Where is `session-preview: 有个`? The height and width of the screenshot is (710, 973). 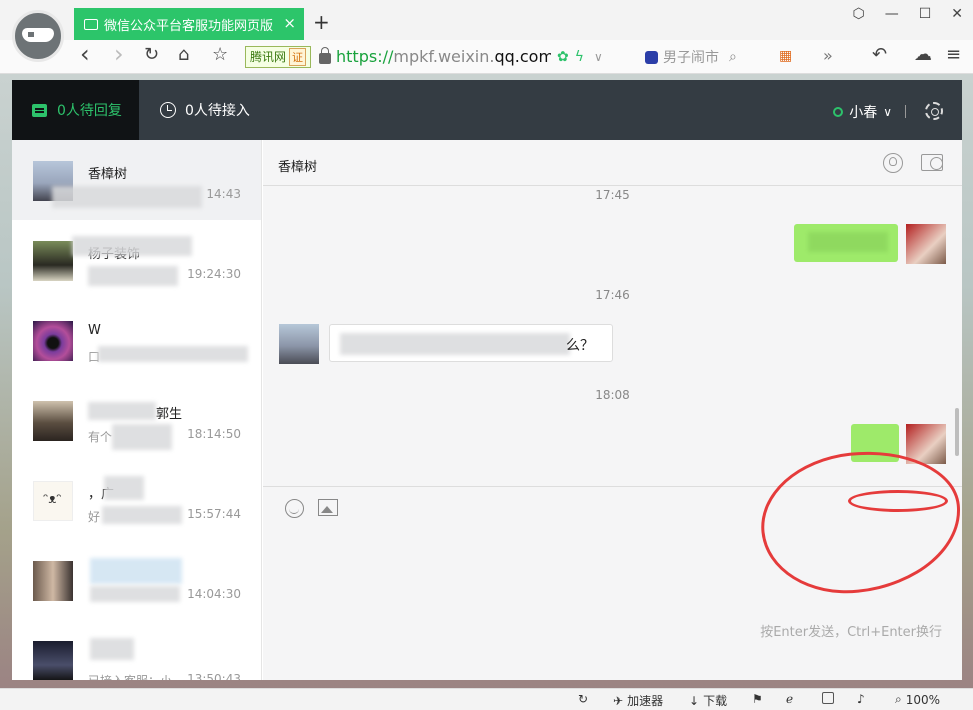
session-preview: 有个 is located at coordinates (100, 437).